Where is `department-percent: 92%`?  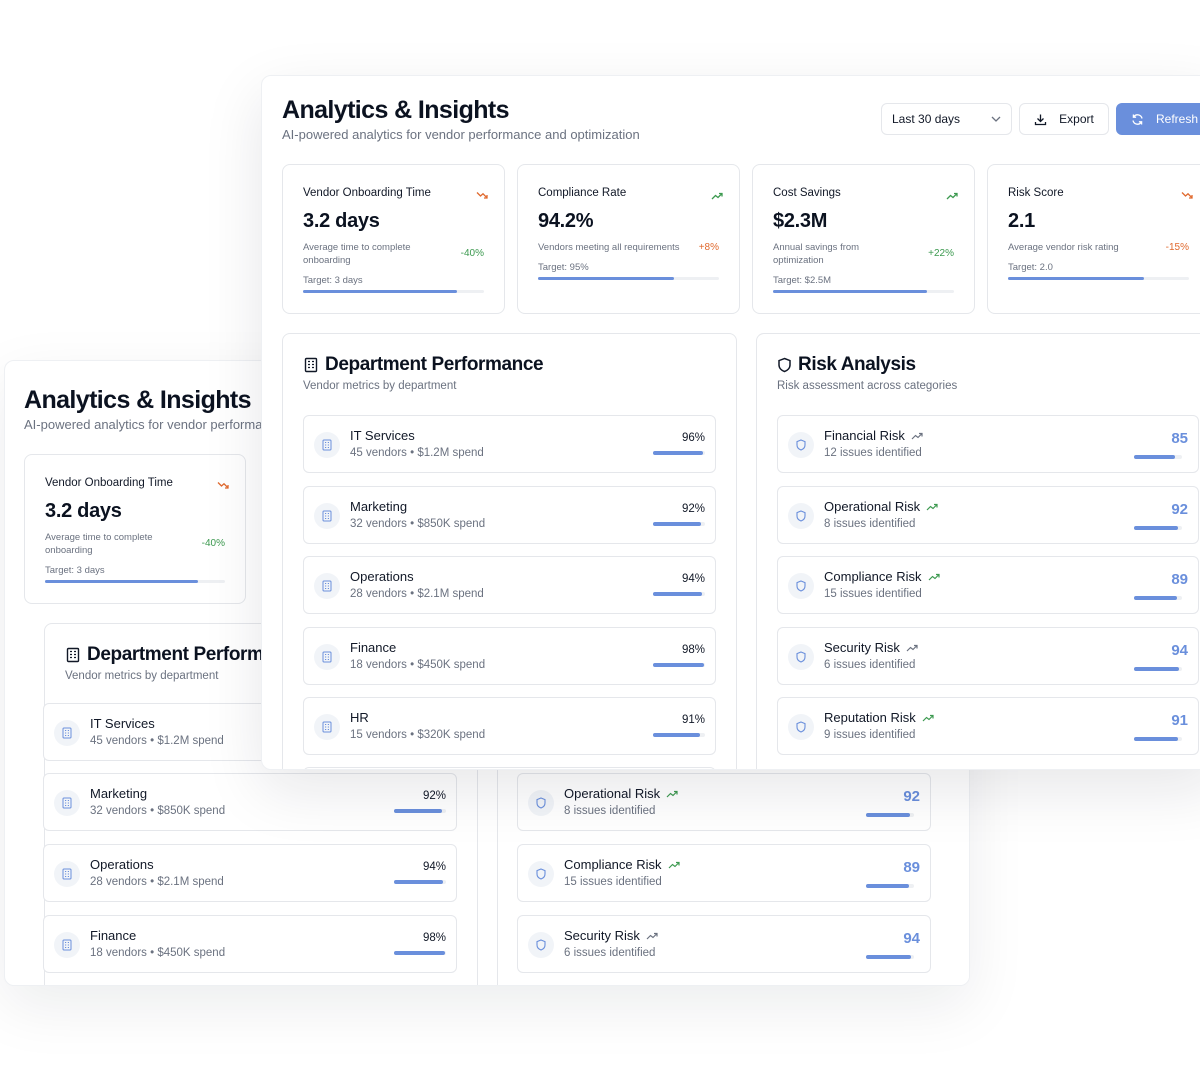
department-percent: 92% is located at coordinates (434, 796).